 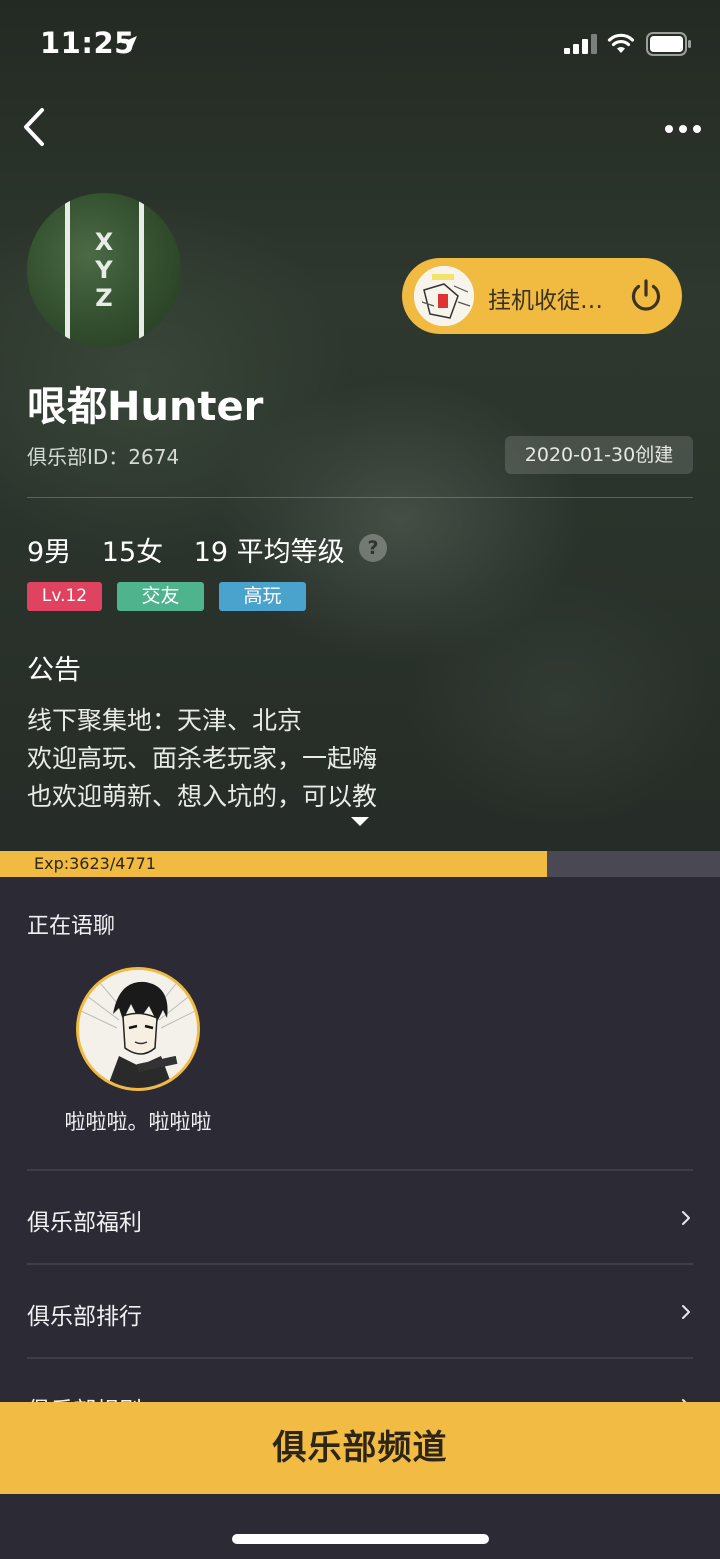 I want to click on divider, so click(x=360, y=497).